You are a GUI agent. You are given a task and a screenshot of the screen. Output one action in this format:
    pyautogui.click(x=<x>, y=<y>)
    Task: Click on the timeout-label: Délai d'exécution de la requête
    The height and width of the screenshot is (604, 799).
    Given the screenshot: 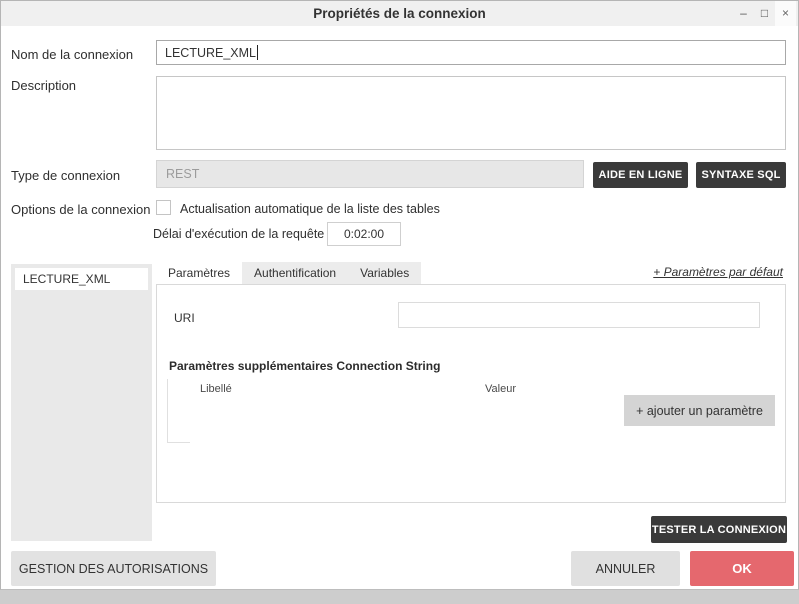 What is the action you would take?
    pyautogui.click(x=239, y=234)
    